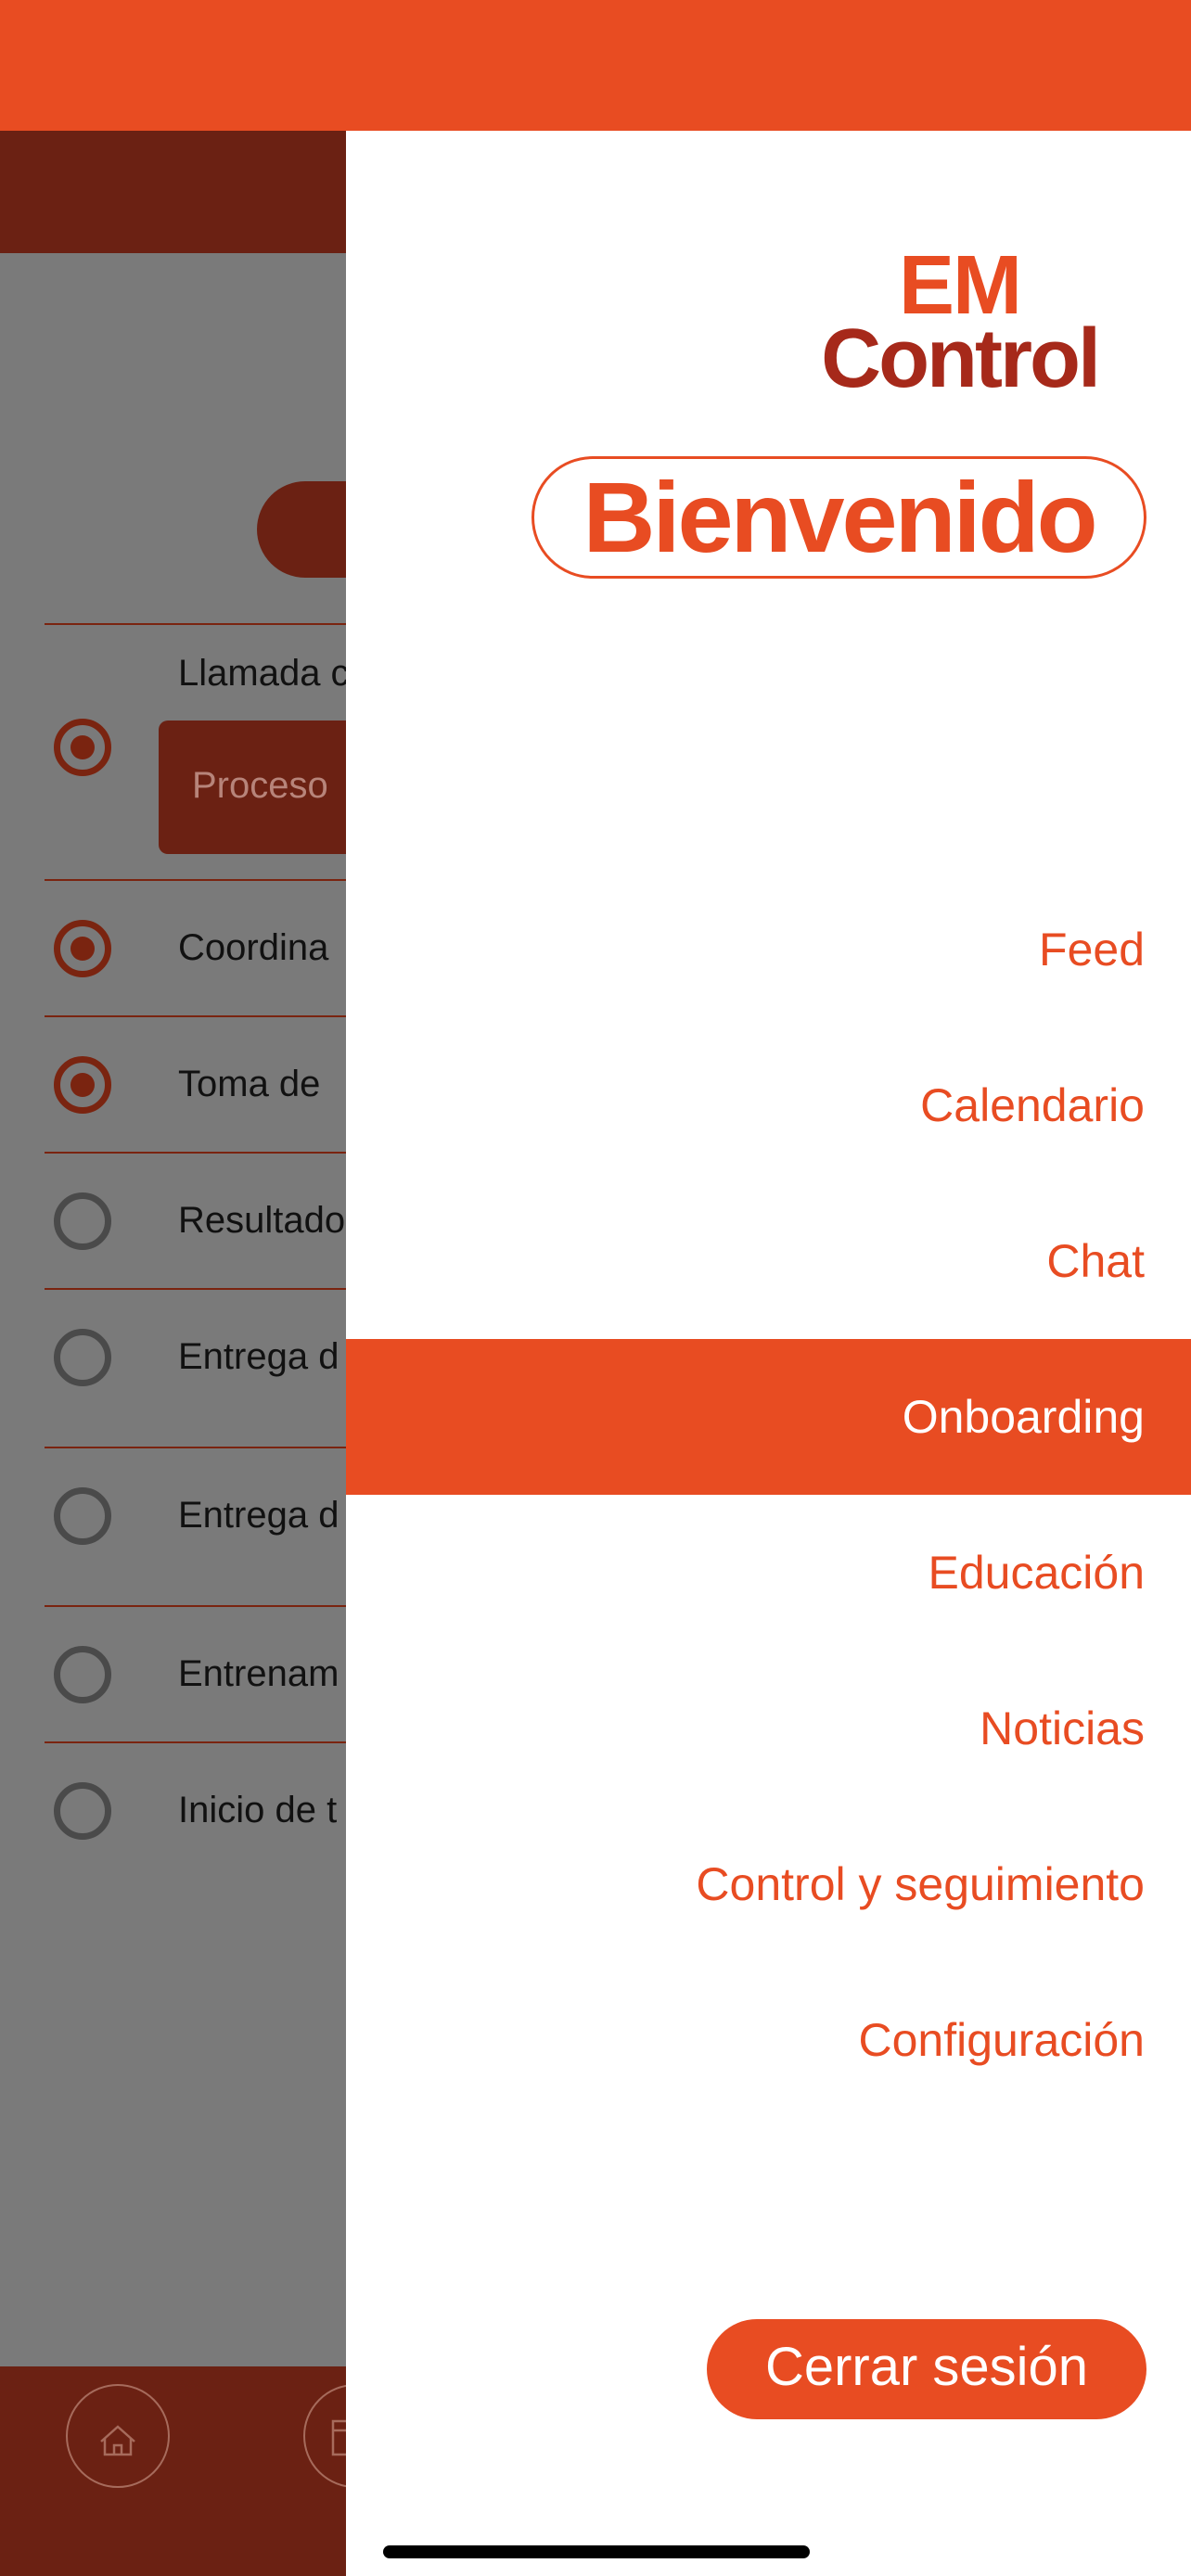 The width and height of the screenshot is (1191, 2576). What do you see at coordinates (768, 1728) in the screenshot?
I see `menu-item-noticias: Noticias` at bounding box center [768, 1728].